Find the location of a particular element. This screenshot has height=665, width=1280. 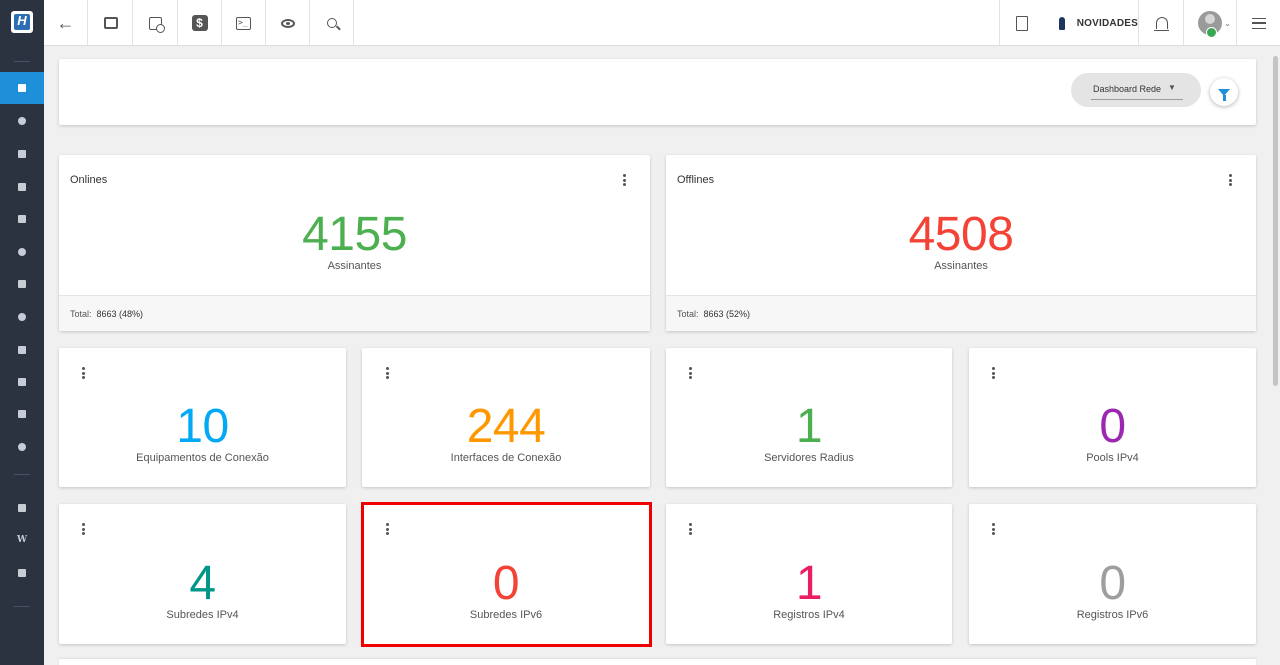

notifications-button is located at coordinates (1162, 23).